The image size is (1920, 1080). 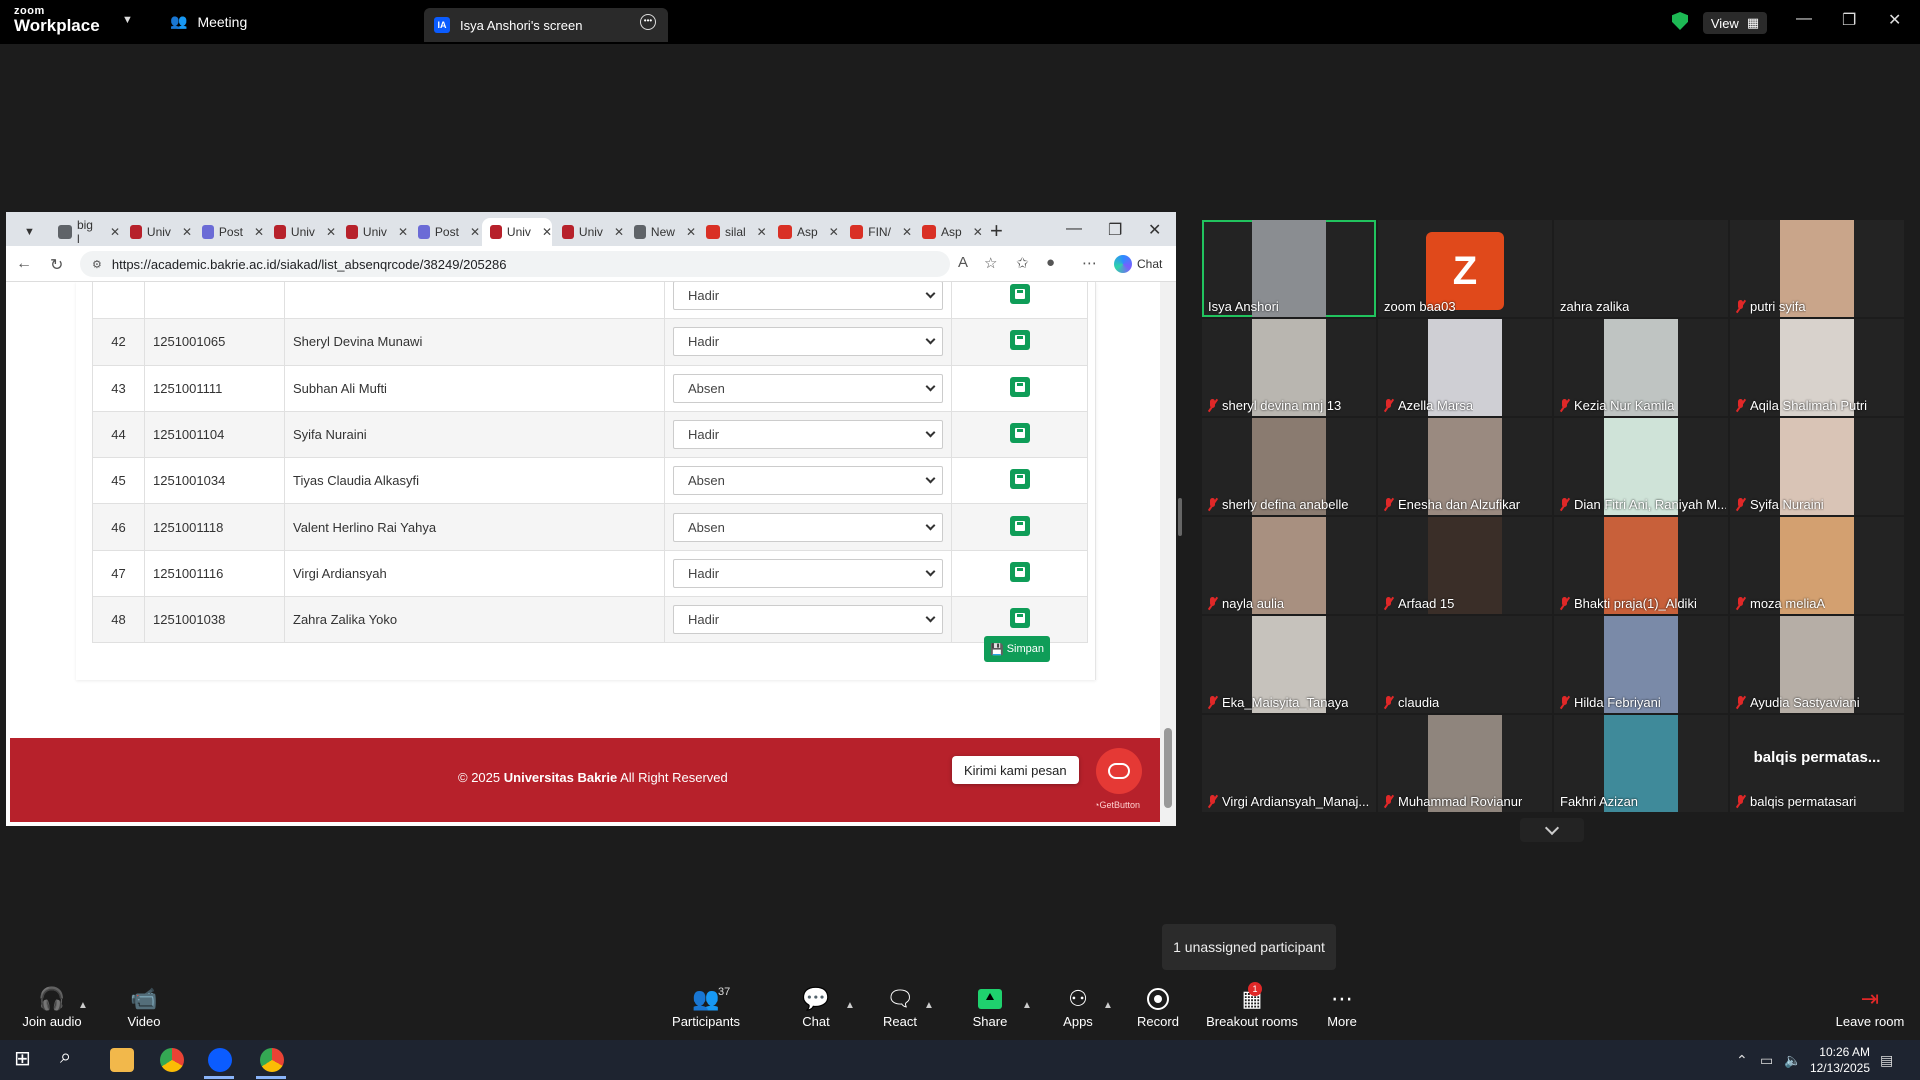 What do you see at coordinates (122, 1060) in the screenshot?
I see `file-explorer-icon` at bounding box center [122, 1060].